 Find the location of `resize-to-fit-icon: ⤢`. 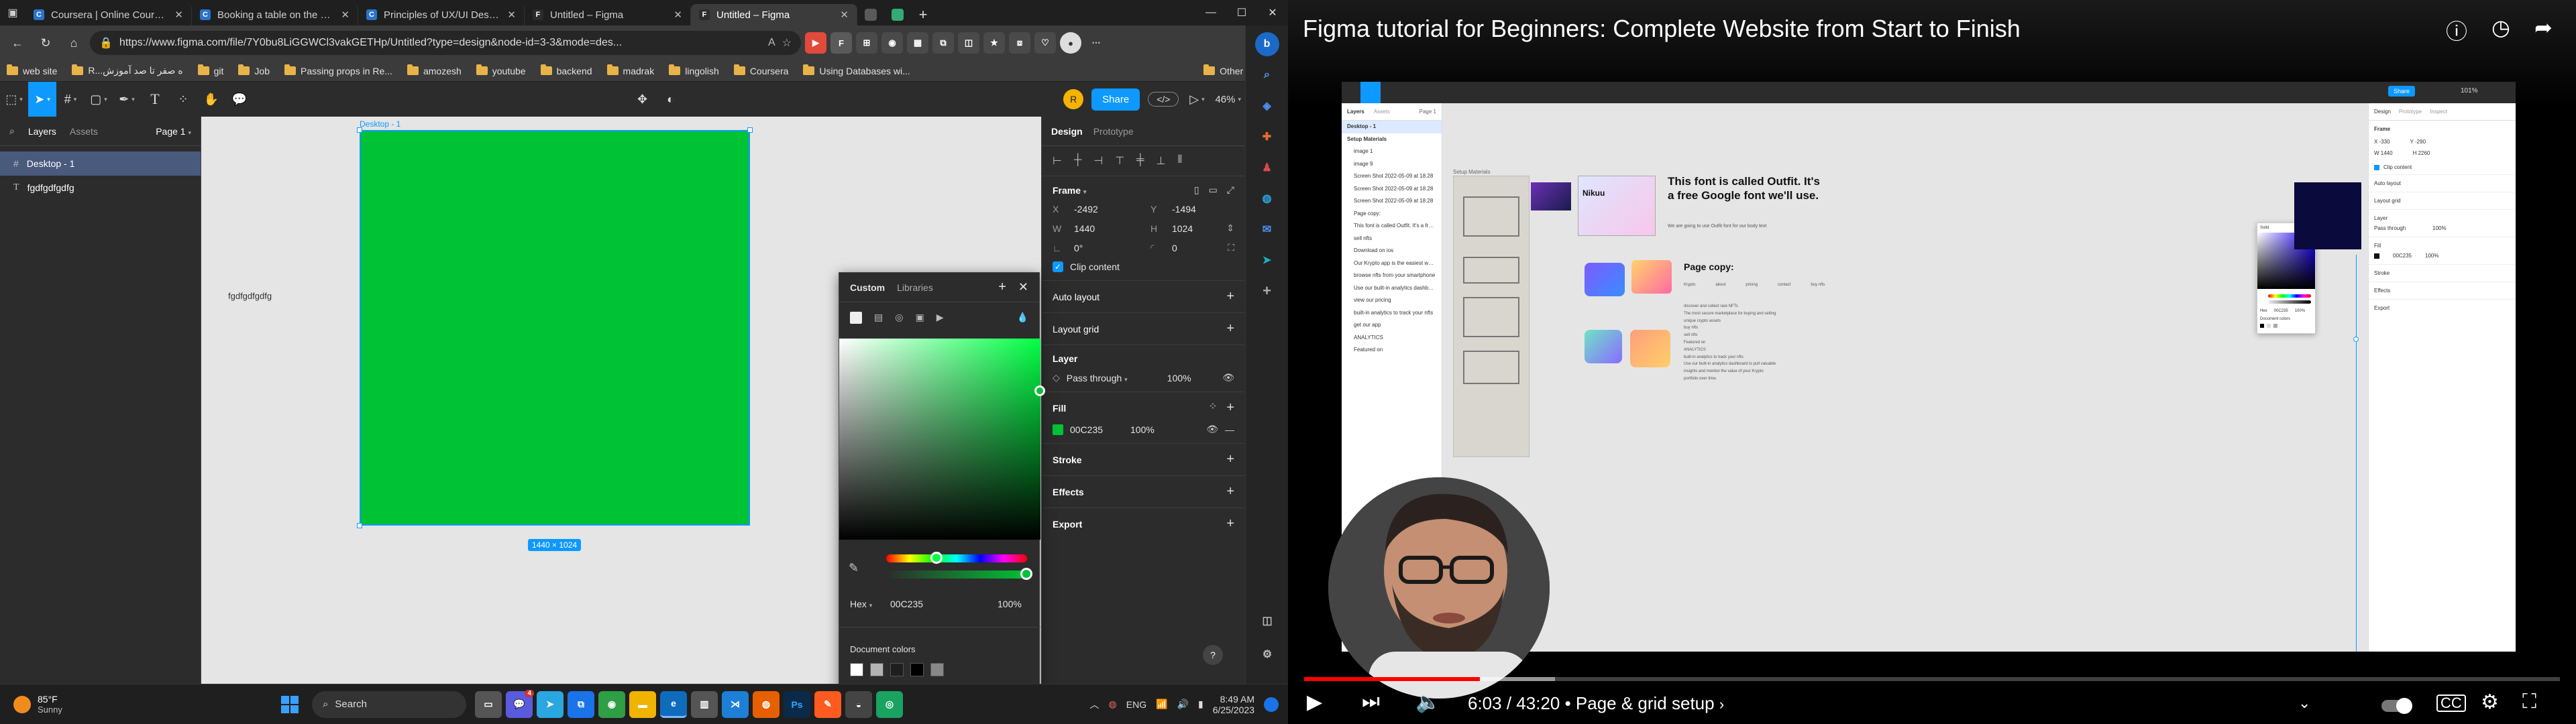

resize-to-fit-icon: ⤢ is located at coordinates (1230, 190).